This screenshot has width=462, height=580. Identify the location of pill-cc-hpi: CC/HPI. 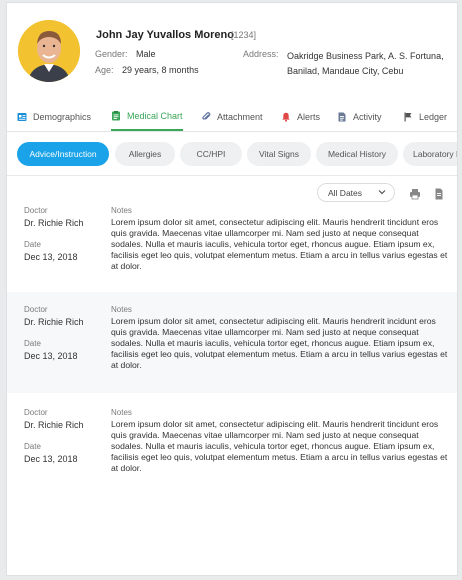
(211, 154).